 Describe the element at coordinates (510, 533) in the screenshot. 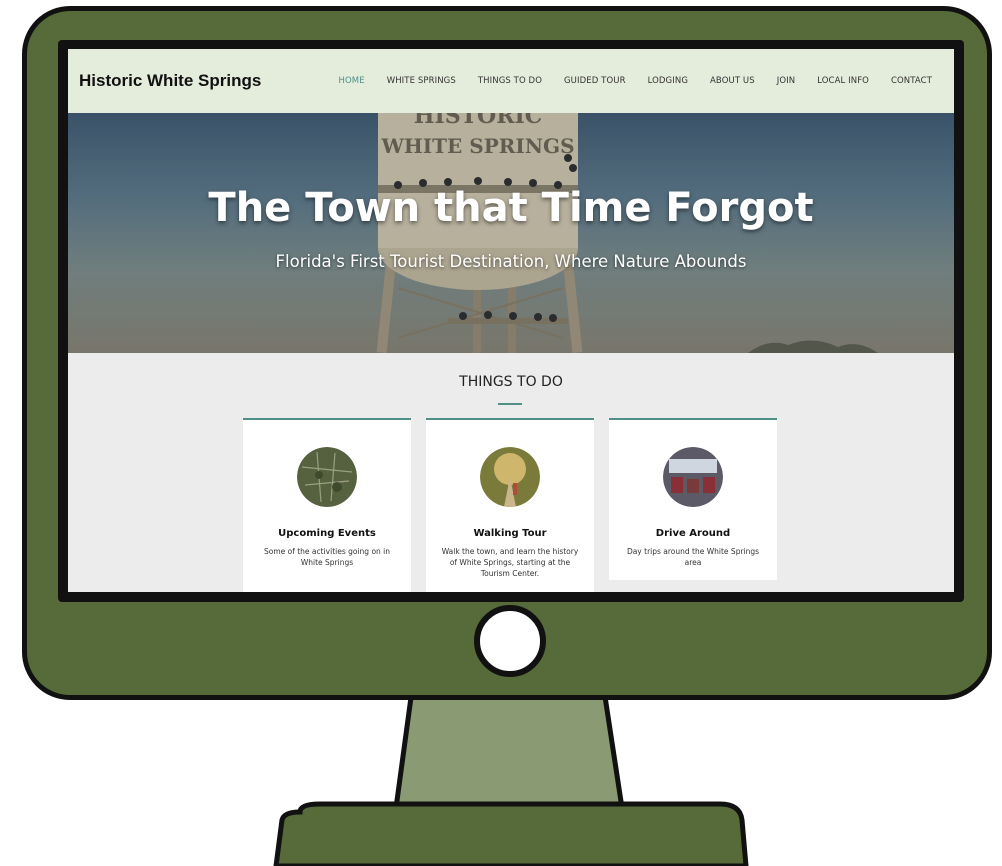

I see `card-title: Walking Tour` at that location.